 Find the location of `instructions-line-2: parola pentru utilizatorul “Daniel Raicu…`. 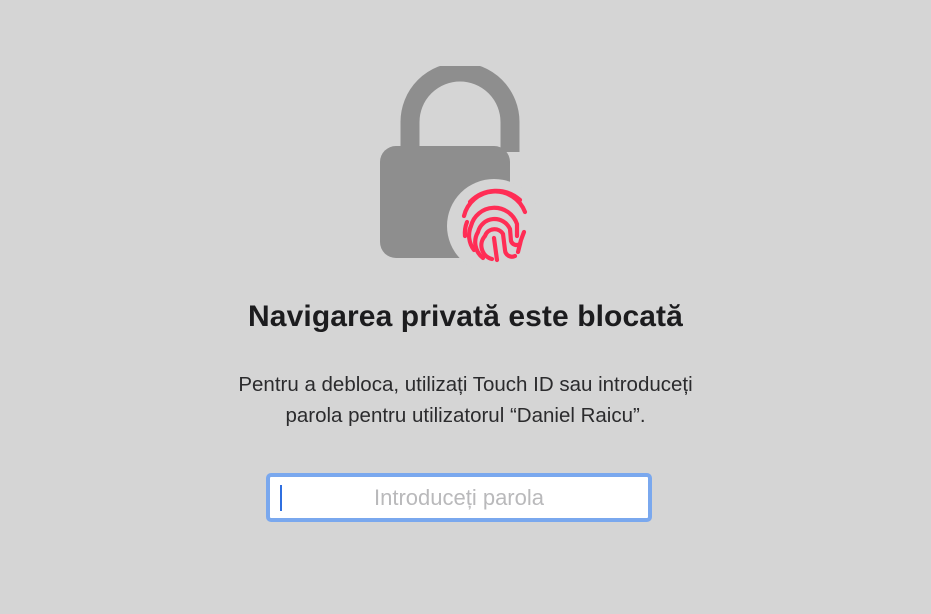

instructions-line-2: parola pentru utilizatorul “Daniel Raicu… is located at coordinates (465, 415).